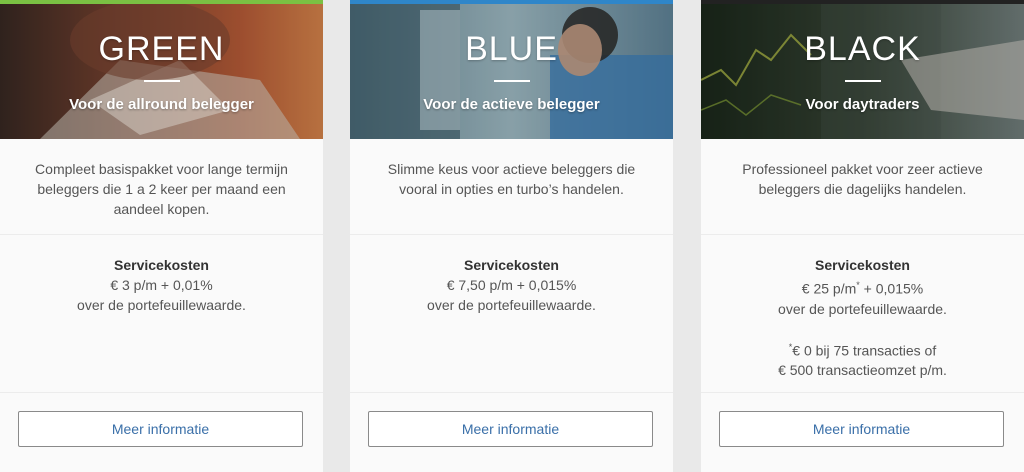 The image size is (1024, 472). I want to click on plan-title: BLACK, so click(862, 49).